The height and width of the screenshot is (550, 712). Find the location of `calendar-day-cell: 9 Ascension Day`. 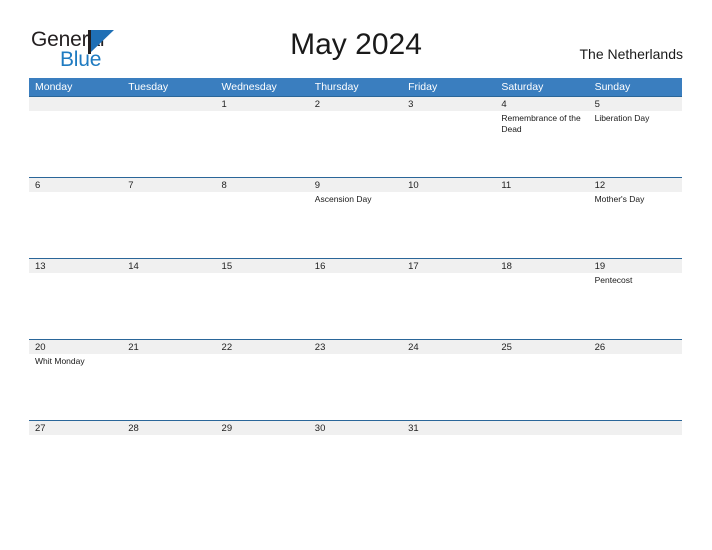

calendar-day-cell: 9 Ascension Day is located at coordinates (355, 218).